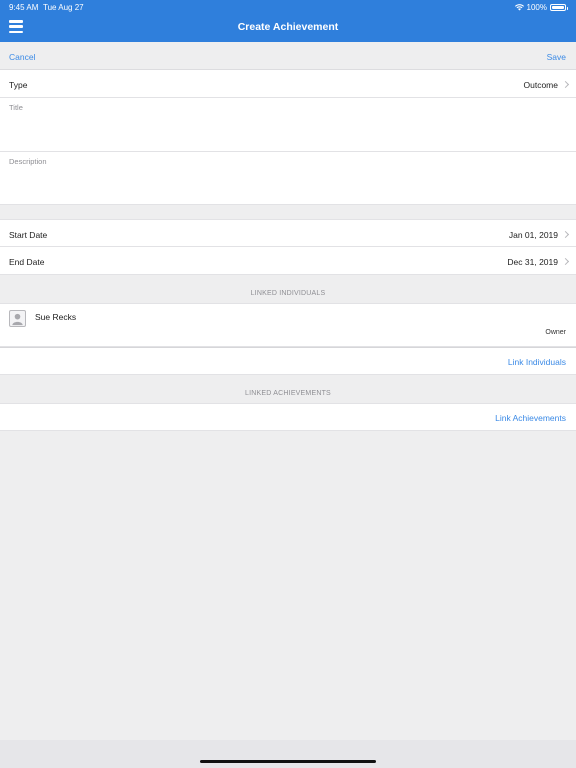 Image resolution: width=576 pixels, height=768 pixels. What do you see at coordinates (533, 235) in the screenshot?
I see `start-date-value: Jan 01, 2019` at bounding box center [533, 235].